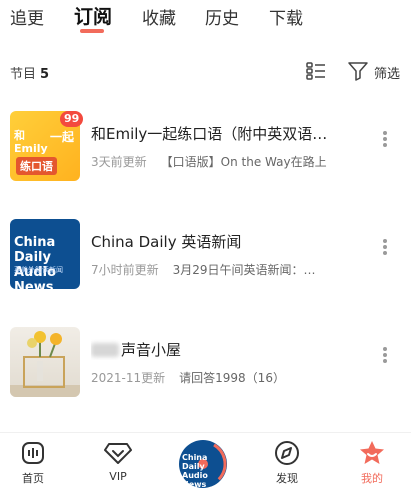 This screenshot has width=411, height=489. I want to click on tab-following: 追更, so click(27, 16).